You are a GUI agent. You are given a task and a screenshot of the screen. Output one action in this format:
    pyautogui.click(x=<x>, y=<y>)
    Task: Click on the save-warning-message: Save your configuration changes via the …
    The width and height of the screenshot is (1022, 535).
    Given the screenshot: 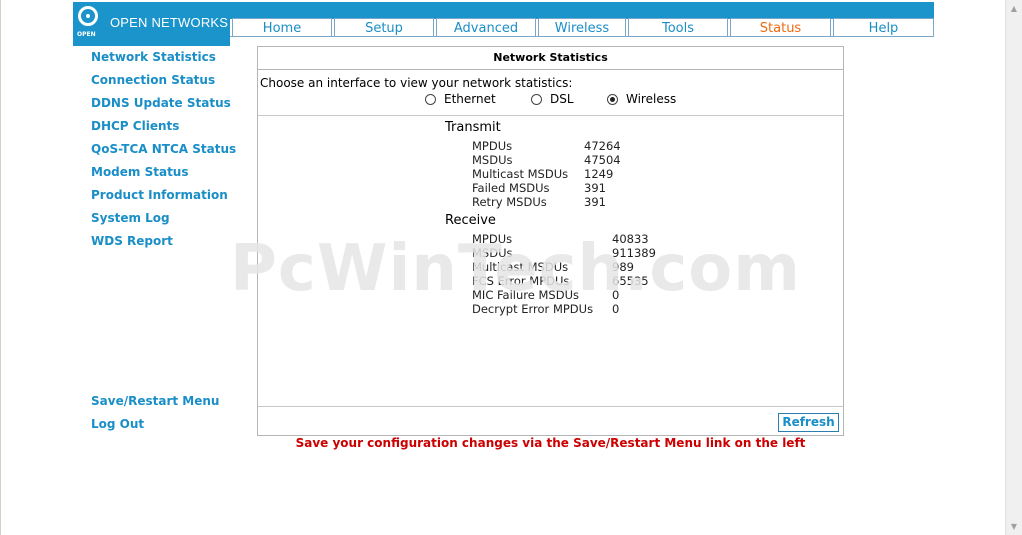 What is the action you would take?
    pyautogui.click(x=550, y=443)
    